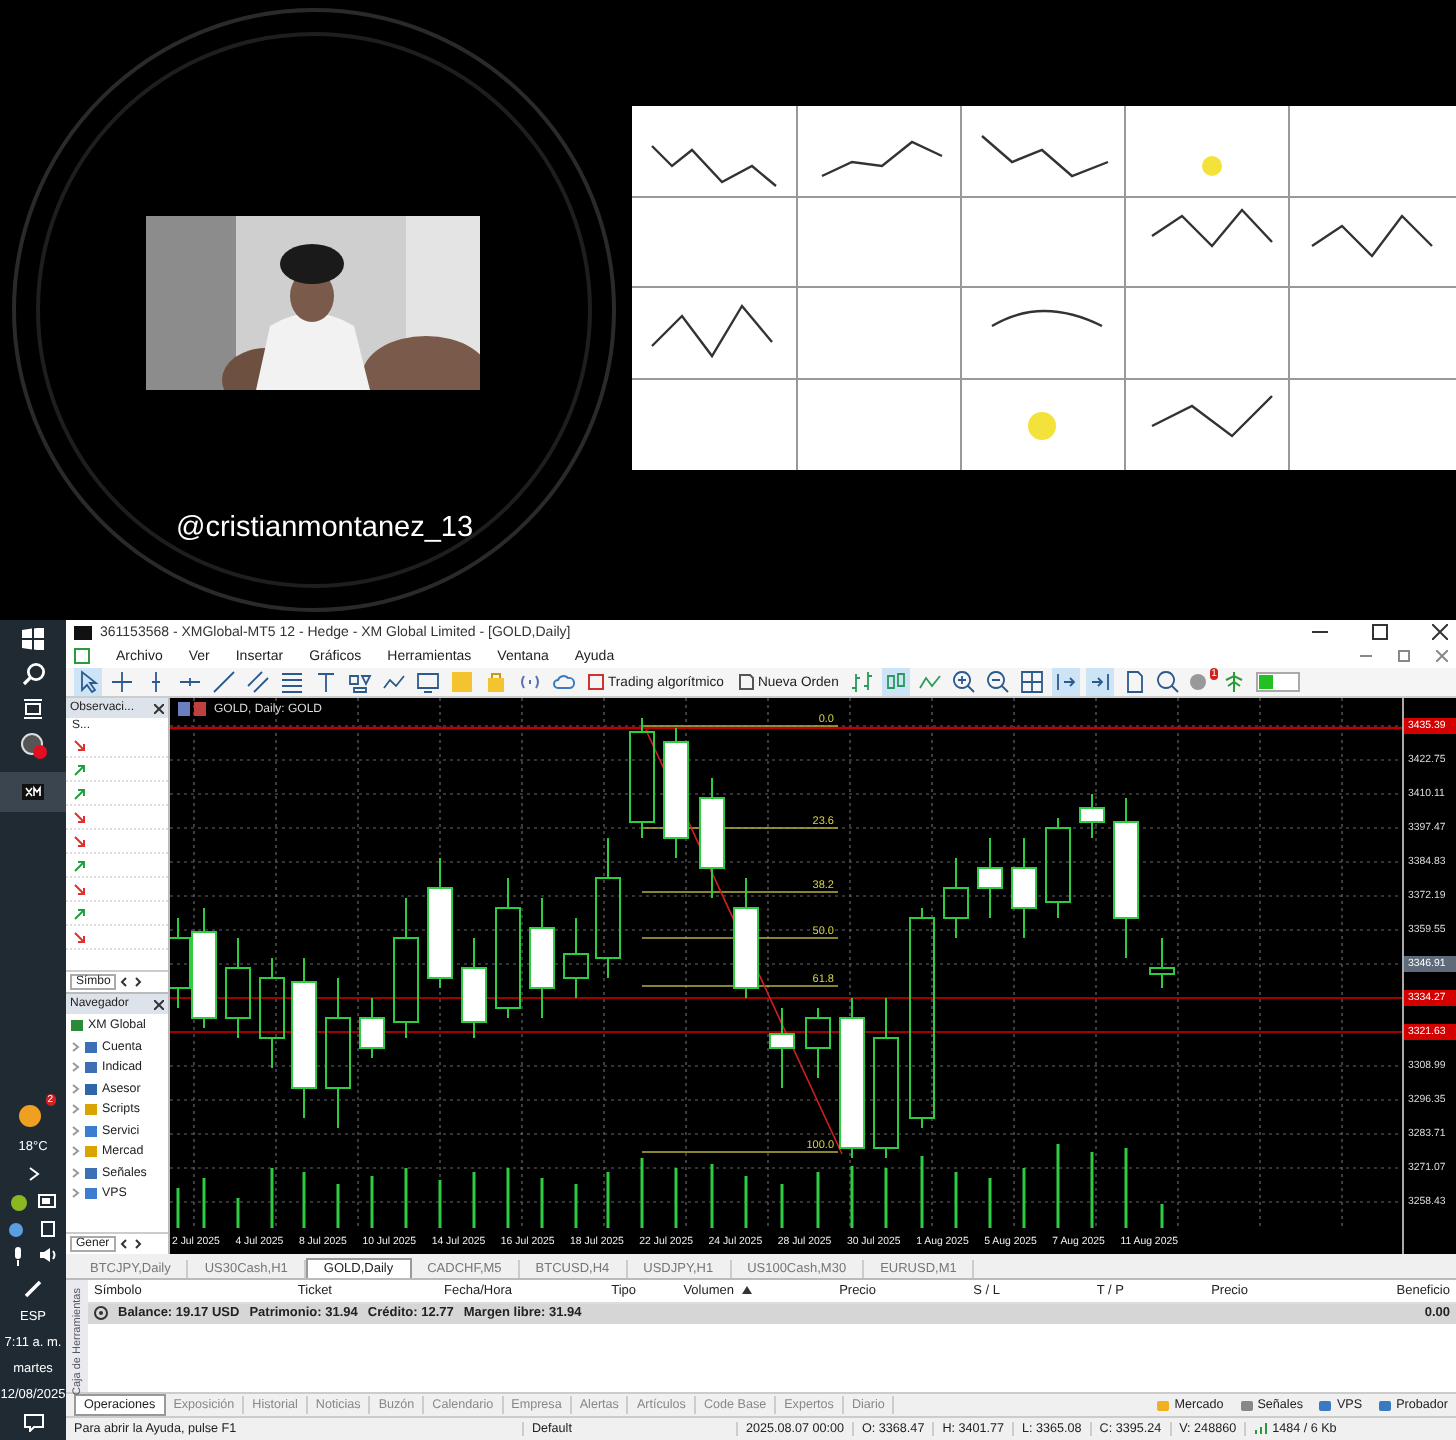 The width and height of the screenshot is (1456, 1440). Describe the element at coordinates (33, 1174) in the screenshot. I see `chevron-icon` at that location.